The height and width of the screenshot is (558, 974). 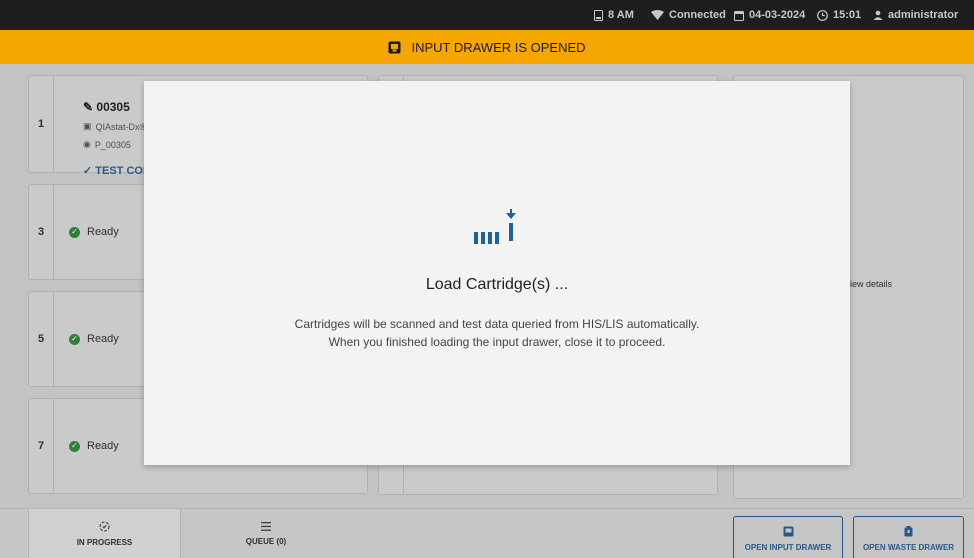 I want to click on clock-icon, so click(x=822, y=15).